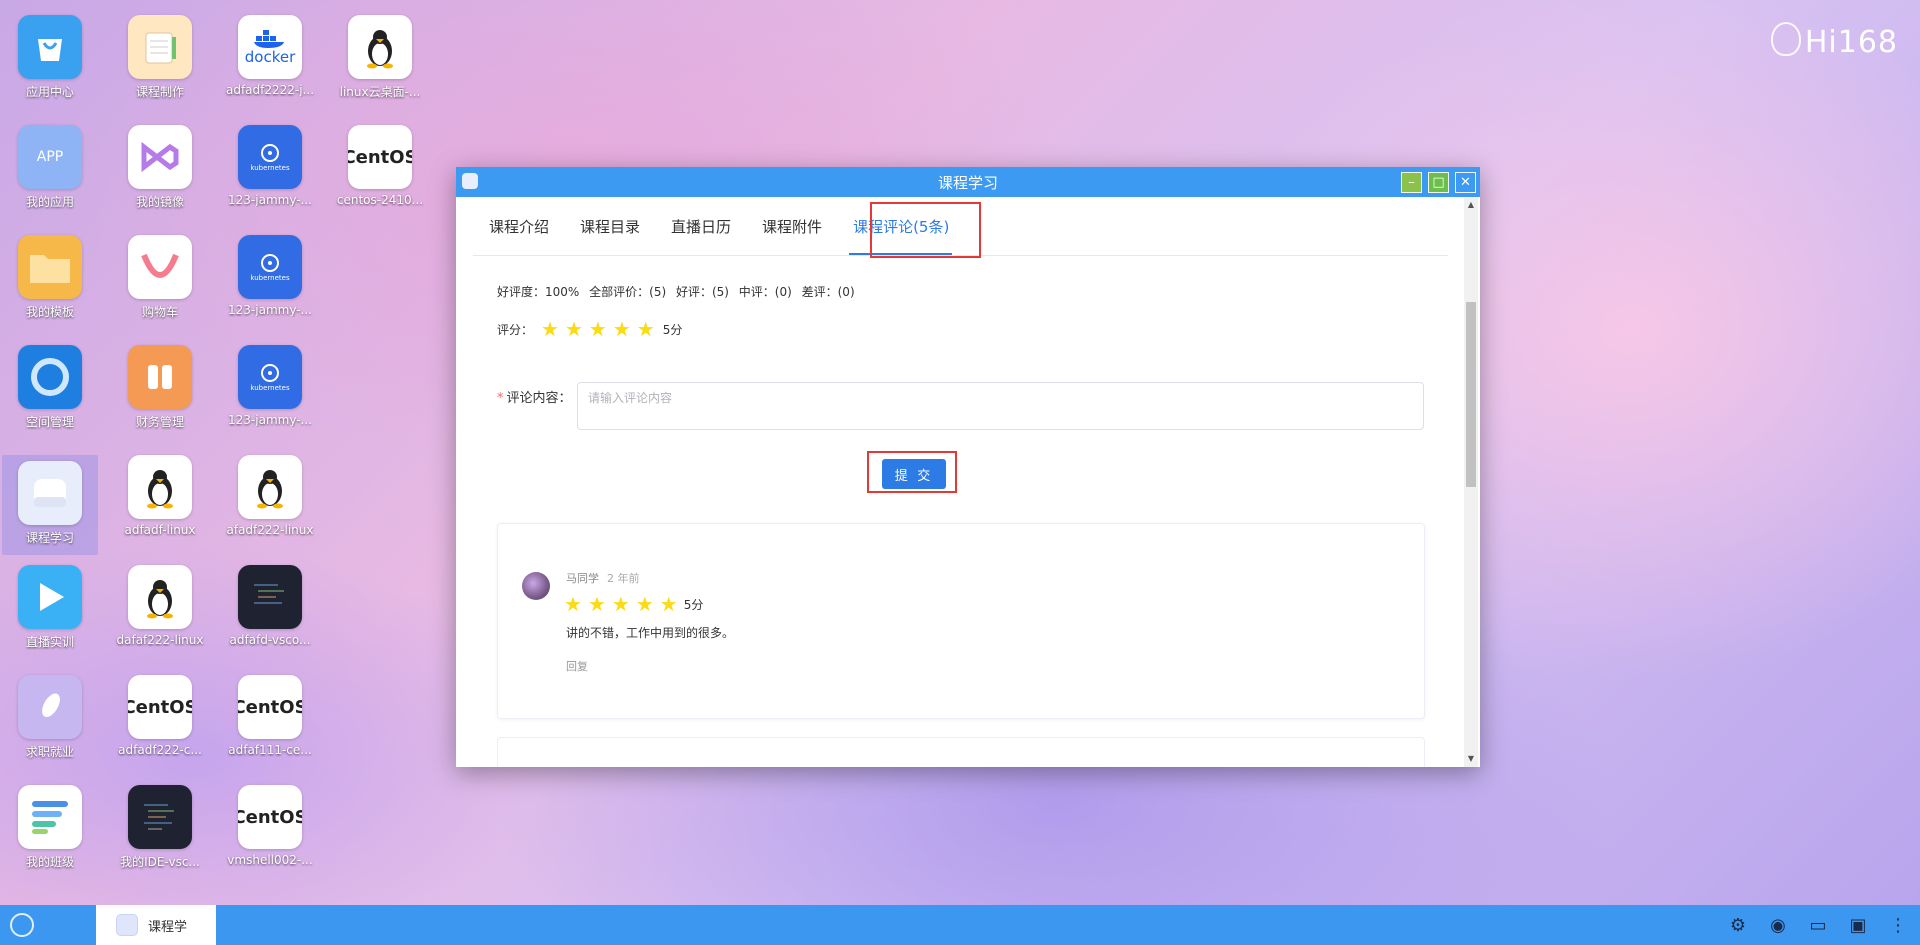 The height and width of the screenshot is (945, 1920). Describe the element at coordinates (960, 925) in the screenshot. I see `taskbar: 课程学 ⚙ ◉ ▭ ▣ ⋮` at that location.